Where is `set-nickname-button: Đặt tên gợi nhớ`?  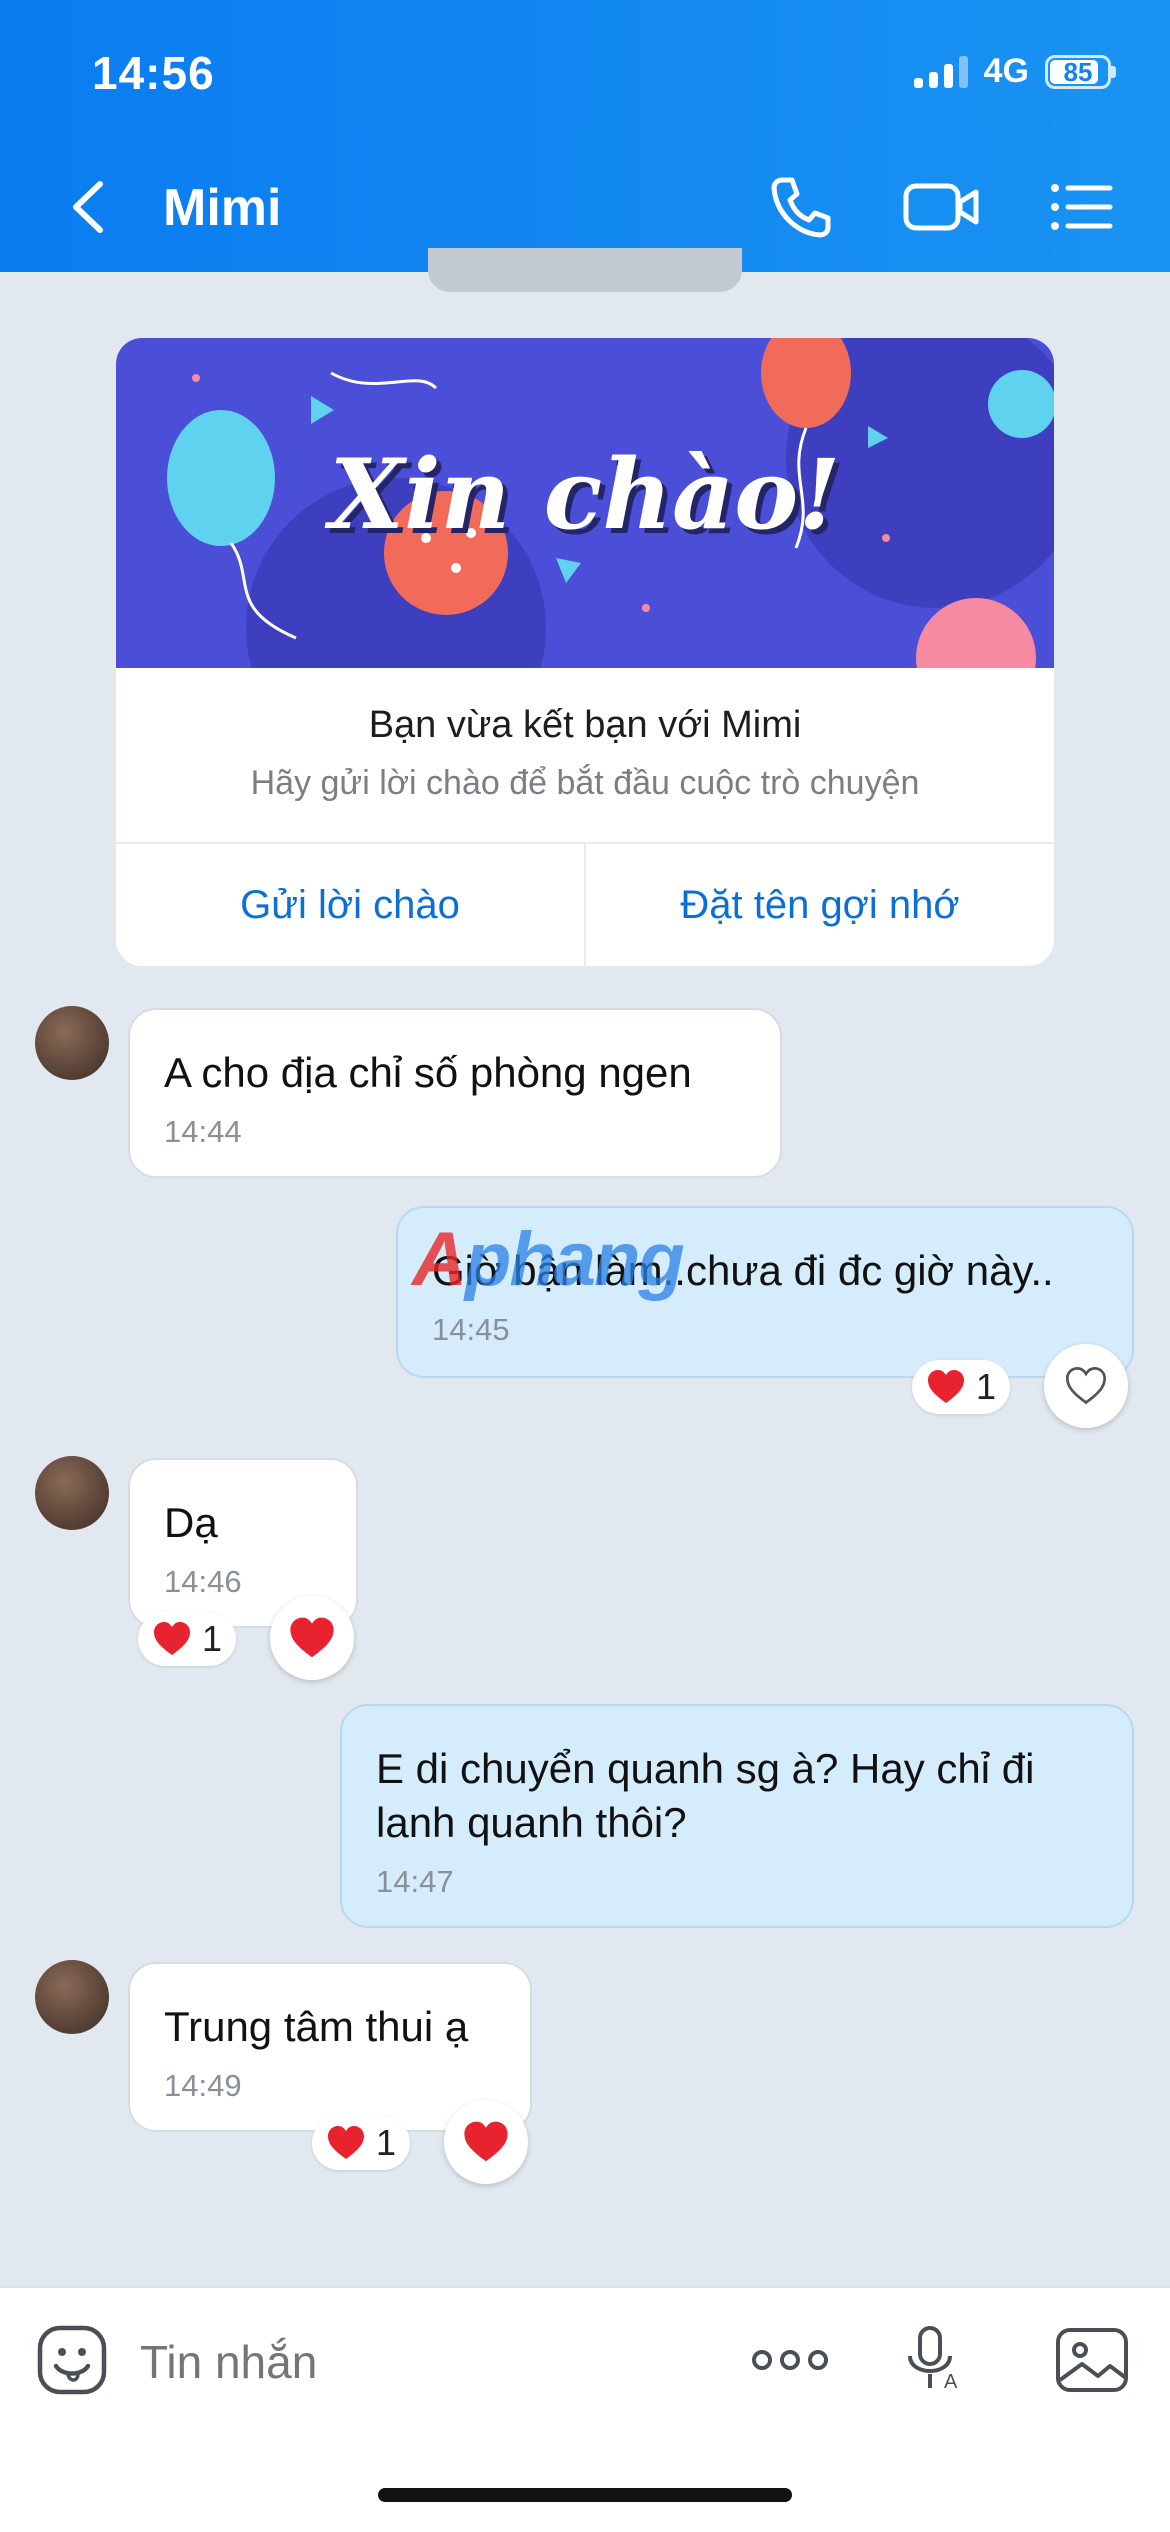
set-nickname-button: Đặt tên gợi nhớ is located at coordinates (819, 905).